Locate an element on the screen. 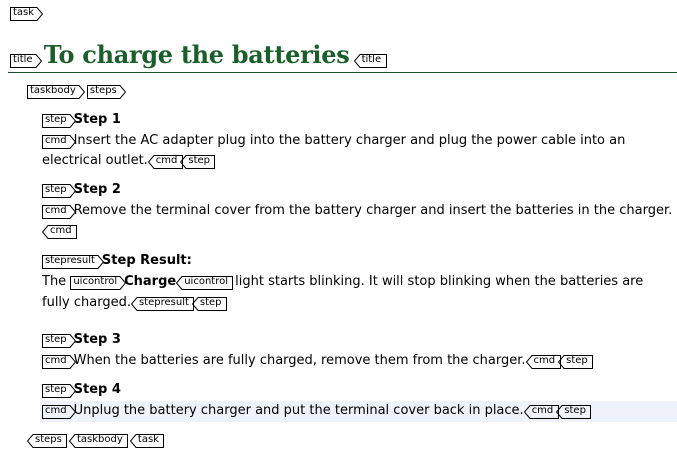 The height and width of the screenshot is (453, 677). step3-header: step Step 3 is located at coordinates (81, 340).